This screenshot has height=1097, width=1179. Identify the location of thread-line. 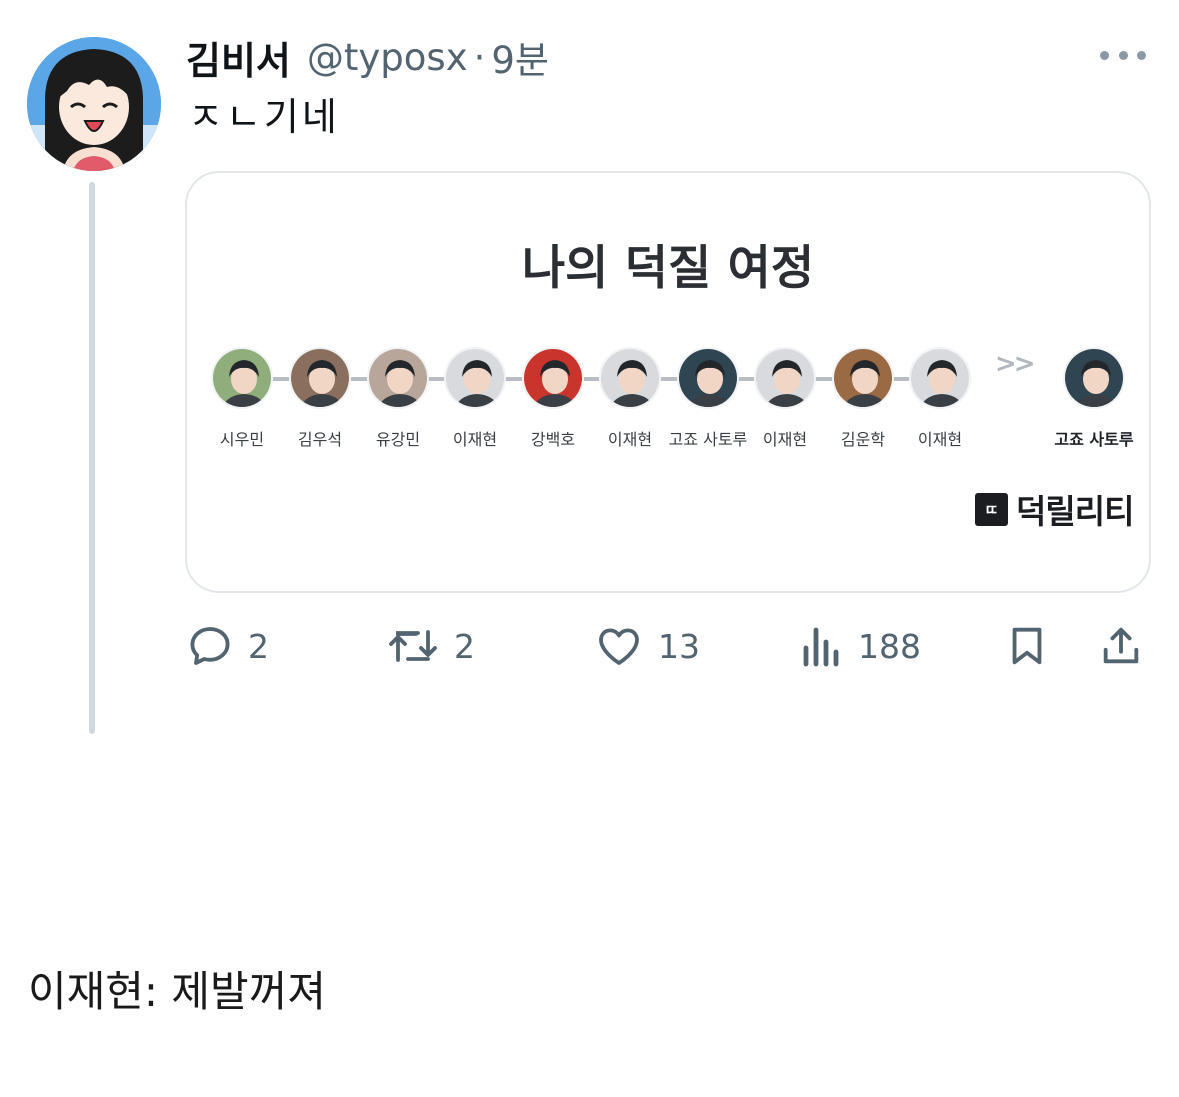
(92, 458).